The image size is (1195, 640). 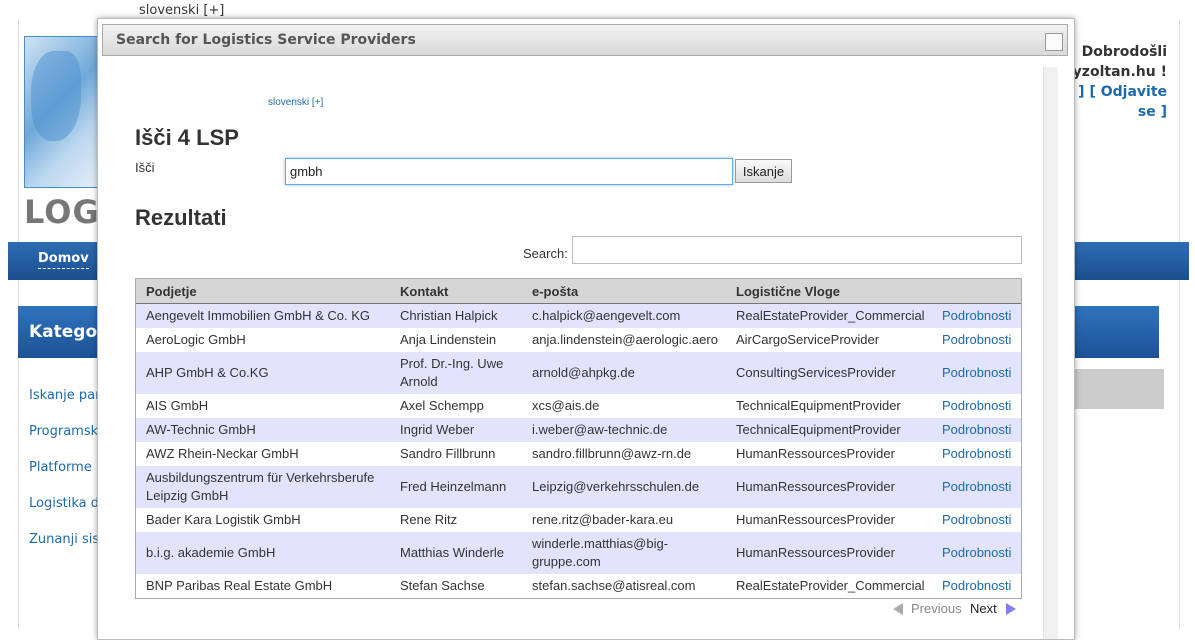 What do you see at coordinates (456, 405) in the screenshot?
I see `cell-contact: Axel Schempp` at bounding box center [456, 405].